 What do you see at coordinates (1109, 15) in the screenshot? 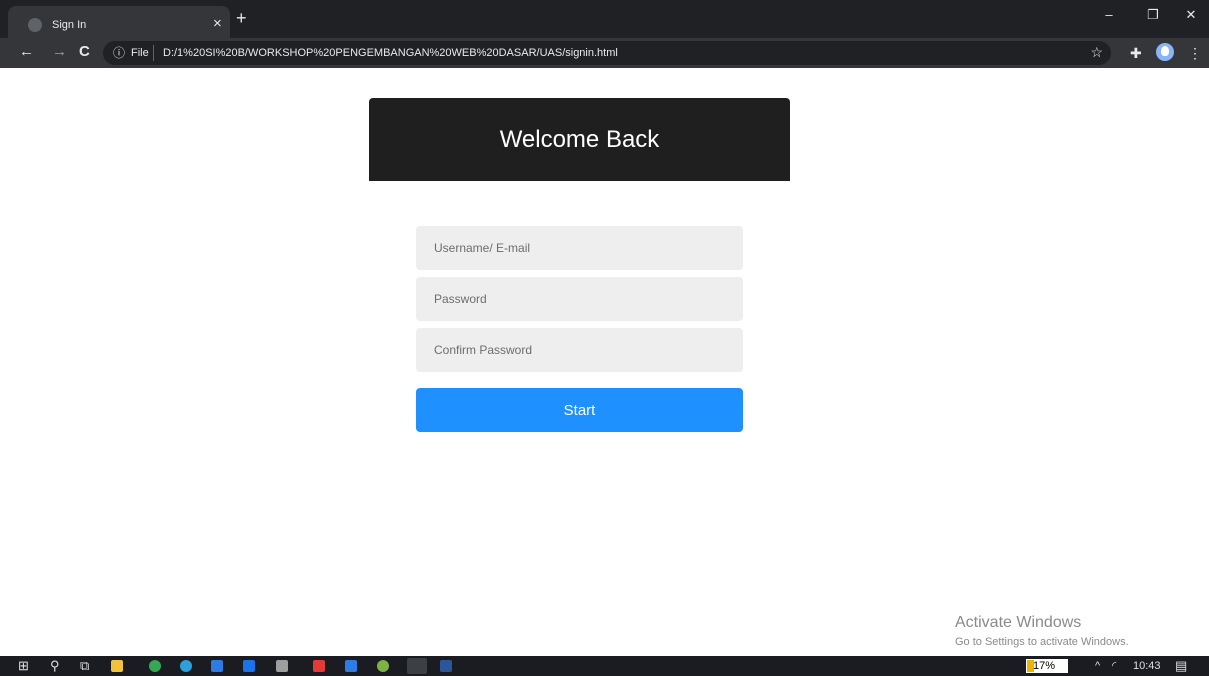
I see `minimize-button: –` at bounding box center [1109, 15].